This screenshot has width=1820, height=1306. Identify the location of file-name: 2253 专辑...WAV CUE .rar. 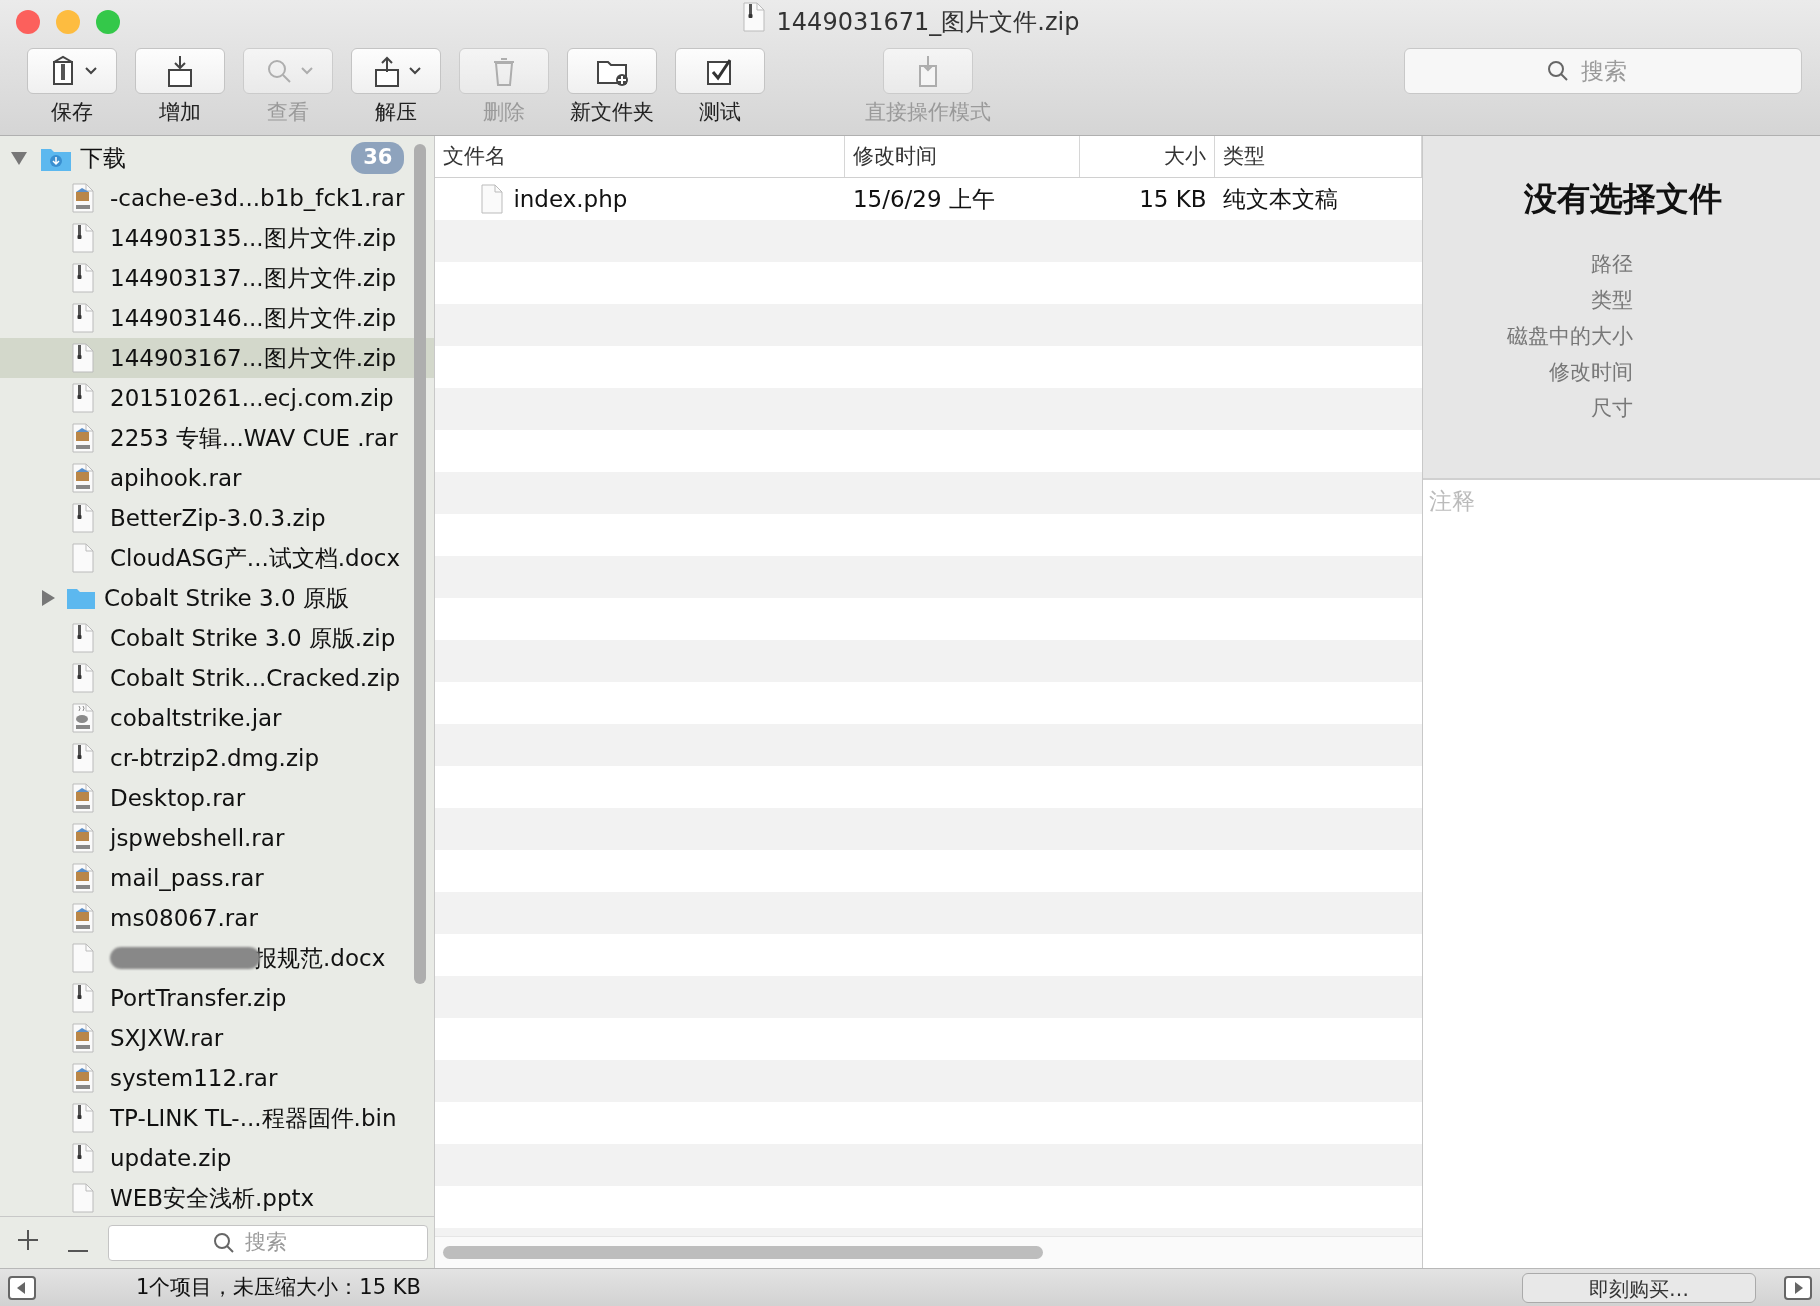
(254, 438).